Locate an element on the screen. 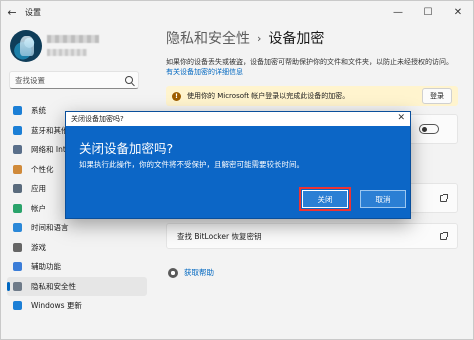 This screenshot has width=474, height=340. encryption-toggle is located at coordinates (429, 129).